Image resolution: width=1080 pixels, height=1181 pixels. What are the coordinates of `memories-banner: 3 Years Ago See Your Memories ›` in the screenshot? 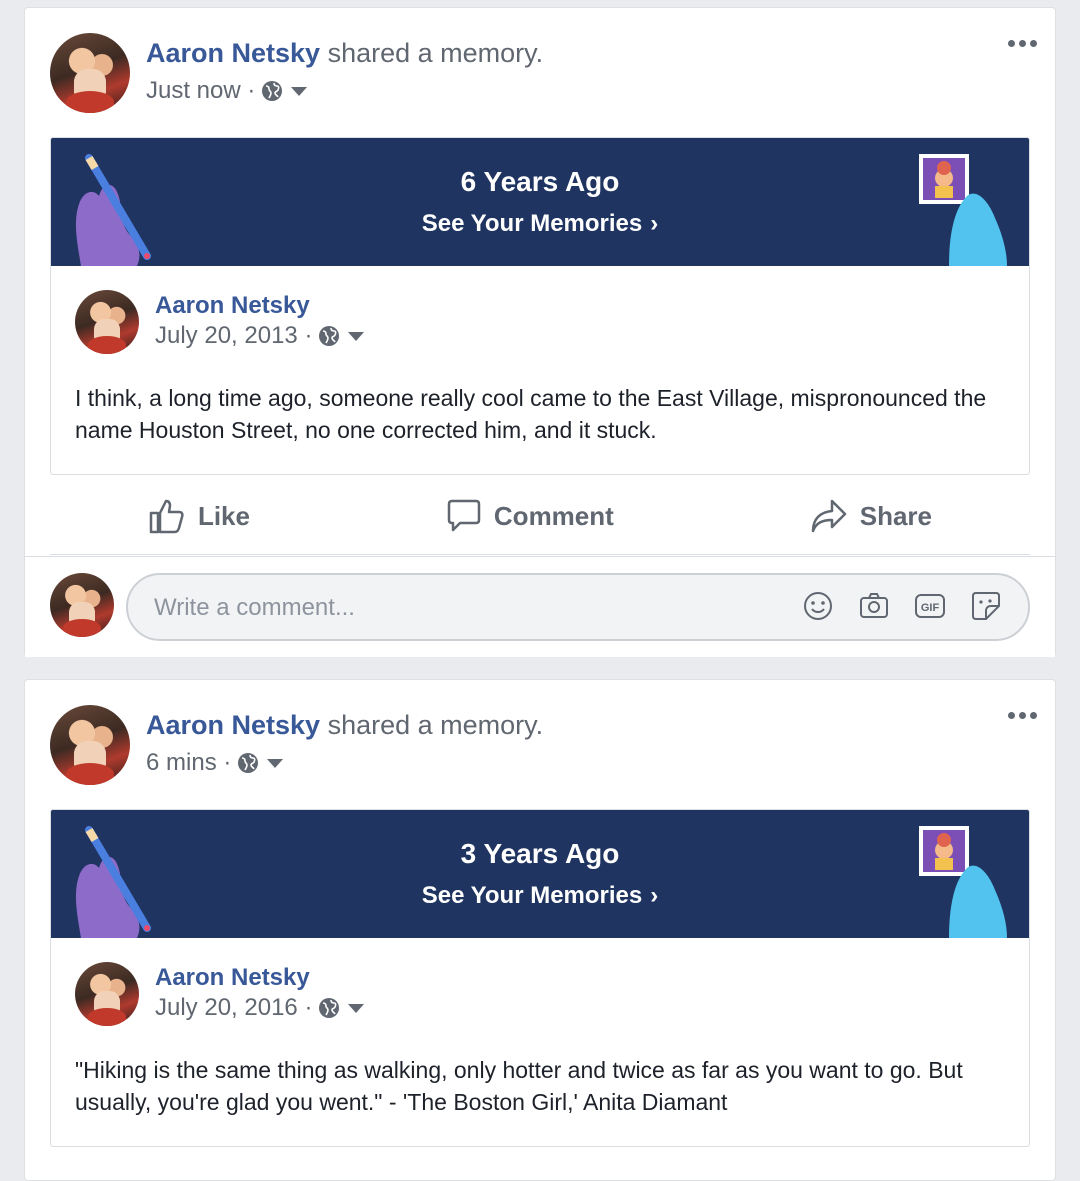 It's located at (540, 874).